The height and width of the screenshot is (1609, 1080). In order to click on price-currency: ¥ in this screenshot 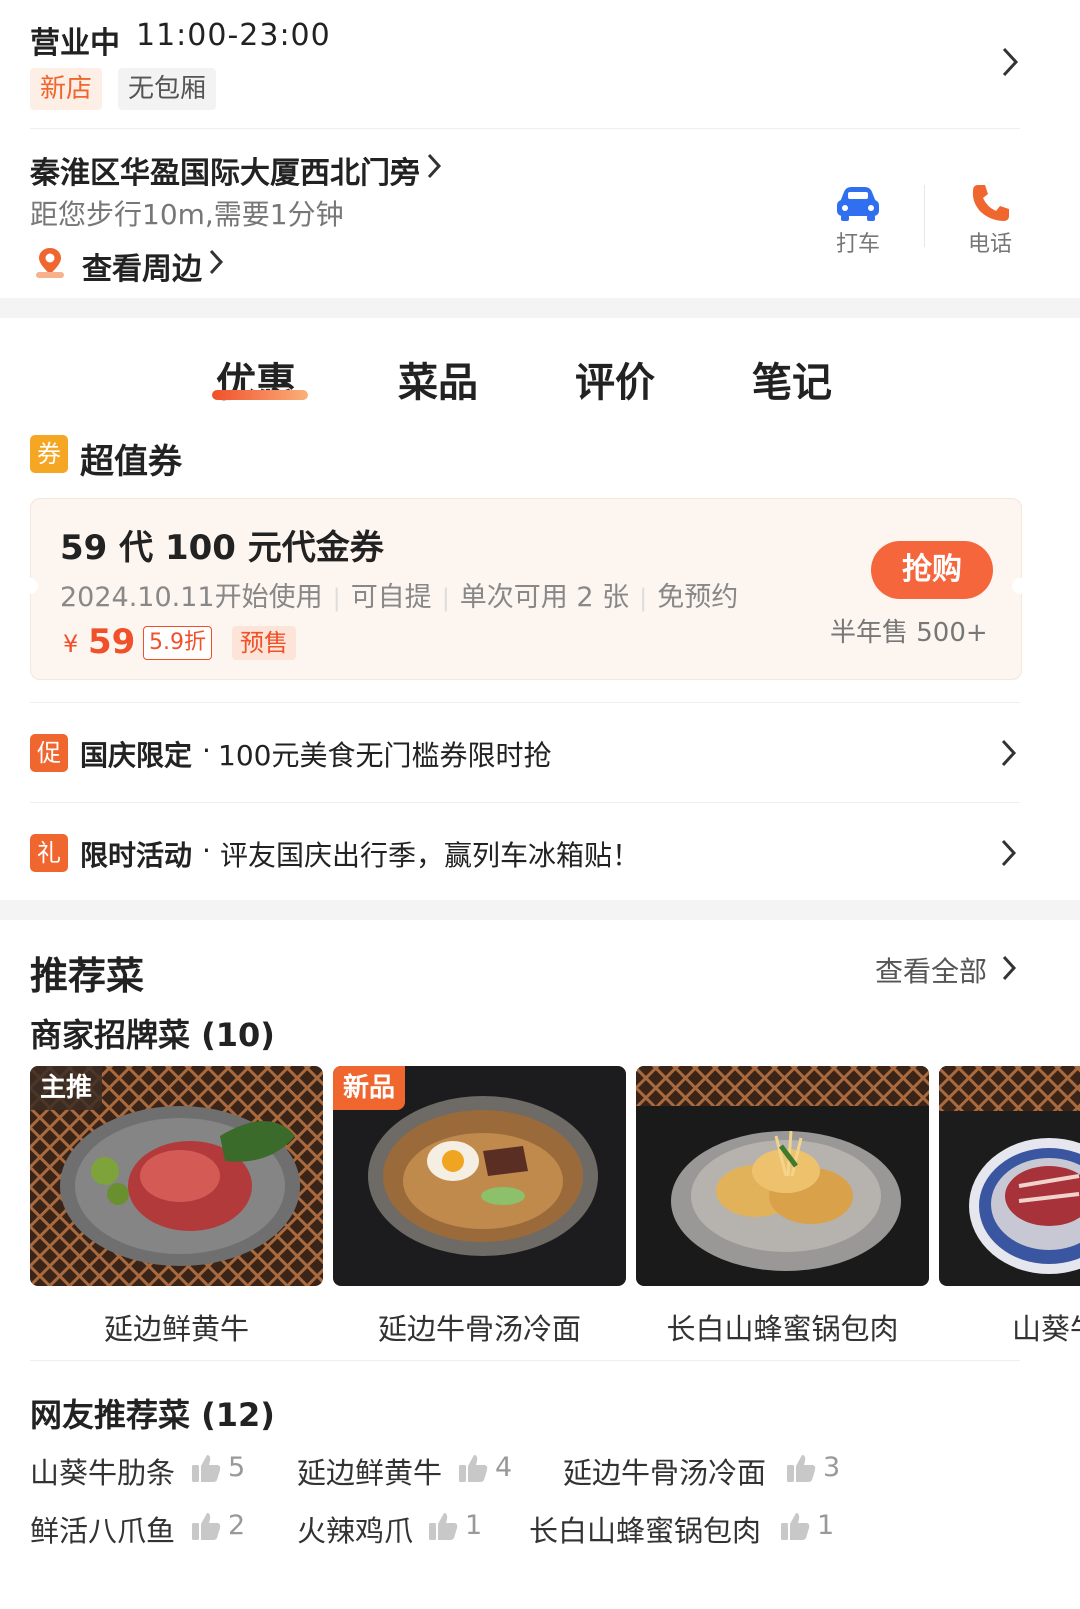, I will do `click(71, 644)`.